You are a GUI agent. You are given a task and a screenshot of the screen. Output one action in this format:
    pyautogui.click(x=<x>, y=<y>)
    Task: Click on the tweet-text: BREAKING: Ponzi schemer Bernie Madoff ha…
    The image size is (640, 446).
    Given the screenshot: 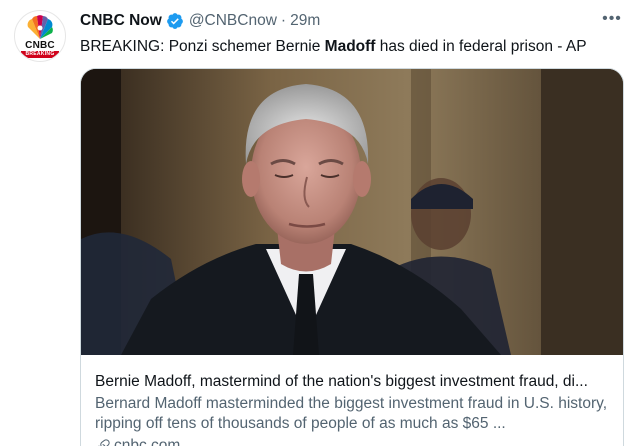 What is the action you would take?
    pyautogui.click(x=355, y=47)
    